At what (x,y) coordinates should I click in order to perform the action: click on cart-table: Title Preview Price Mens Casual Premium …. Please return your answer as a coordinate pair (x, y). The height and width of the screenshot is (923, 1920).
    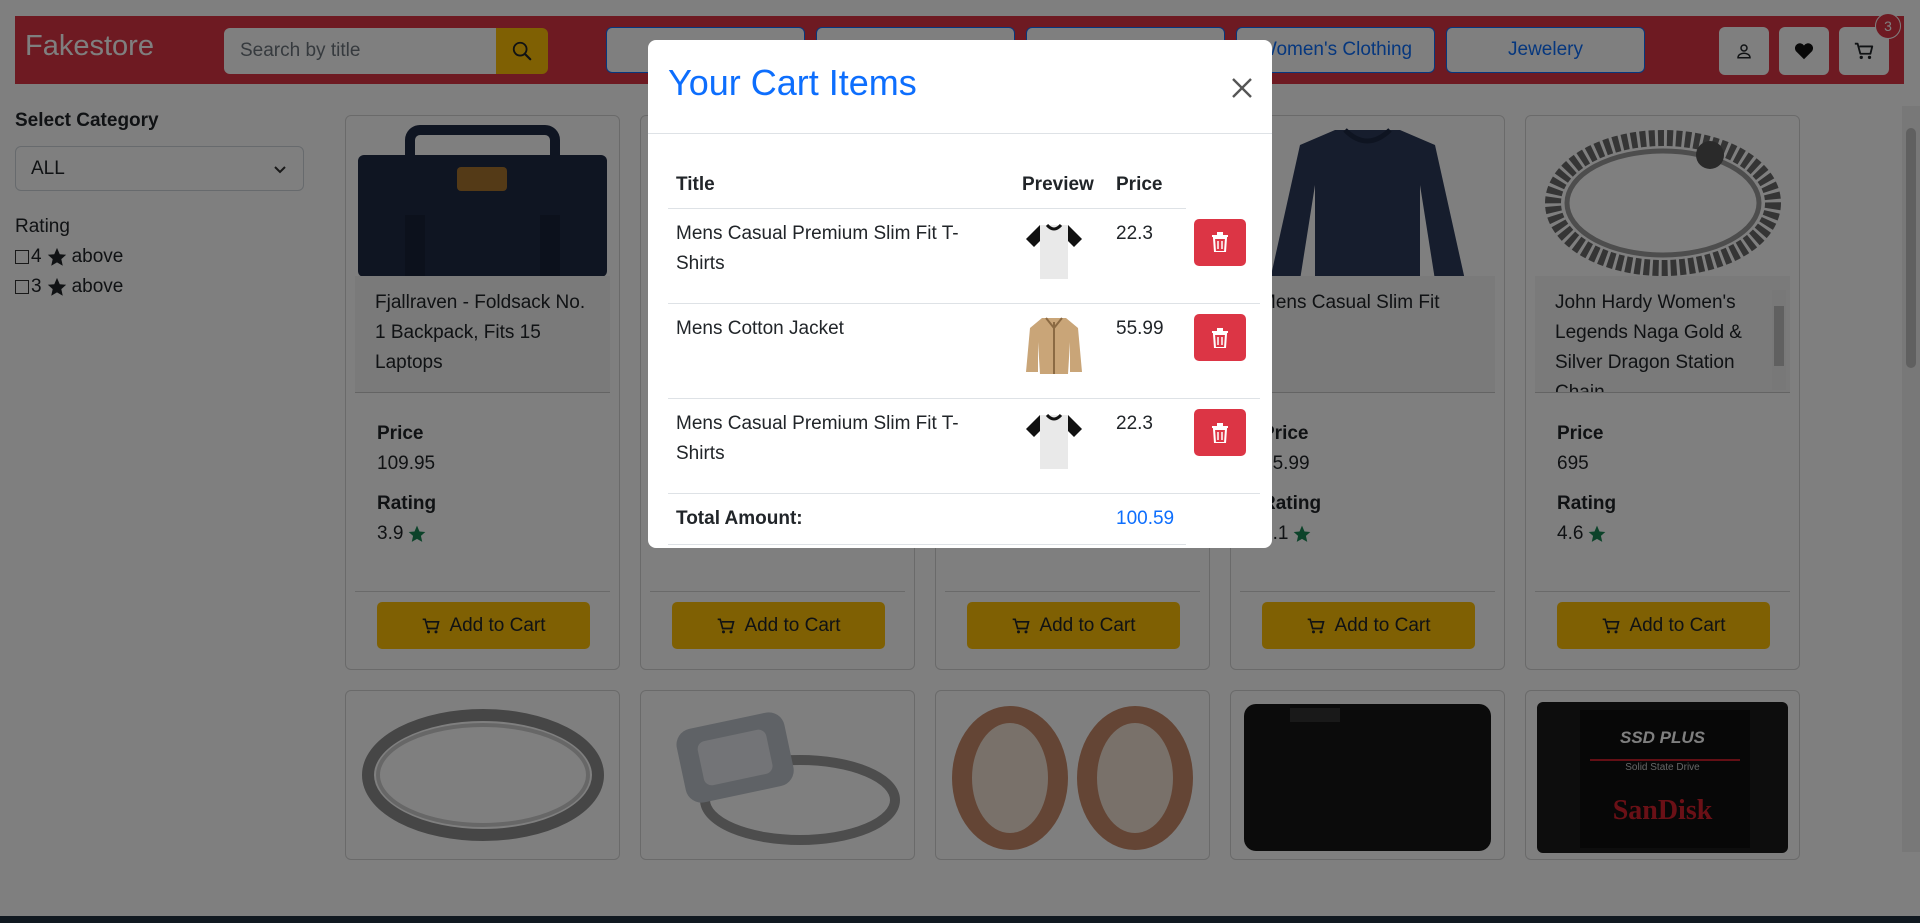
    Looking at the image, I should click on (964, 351).